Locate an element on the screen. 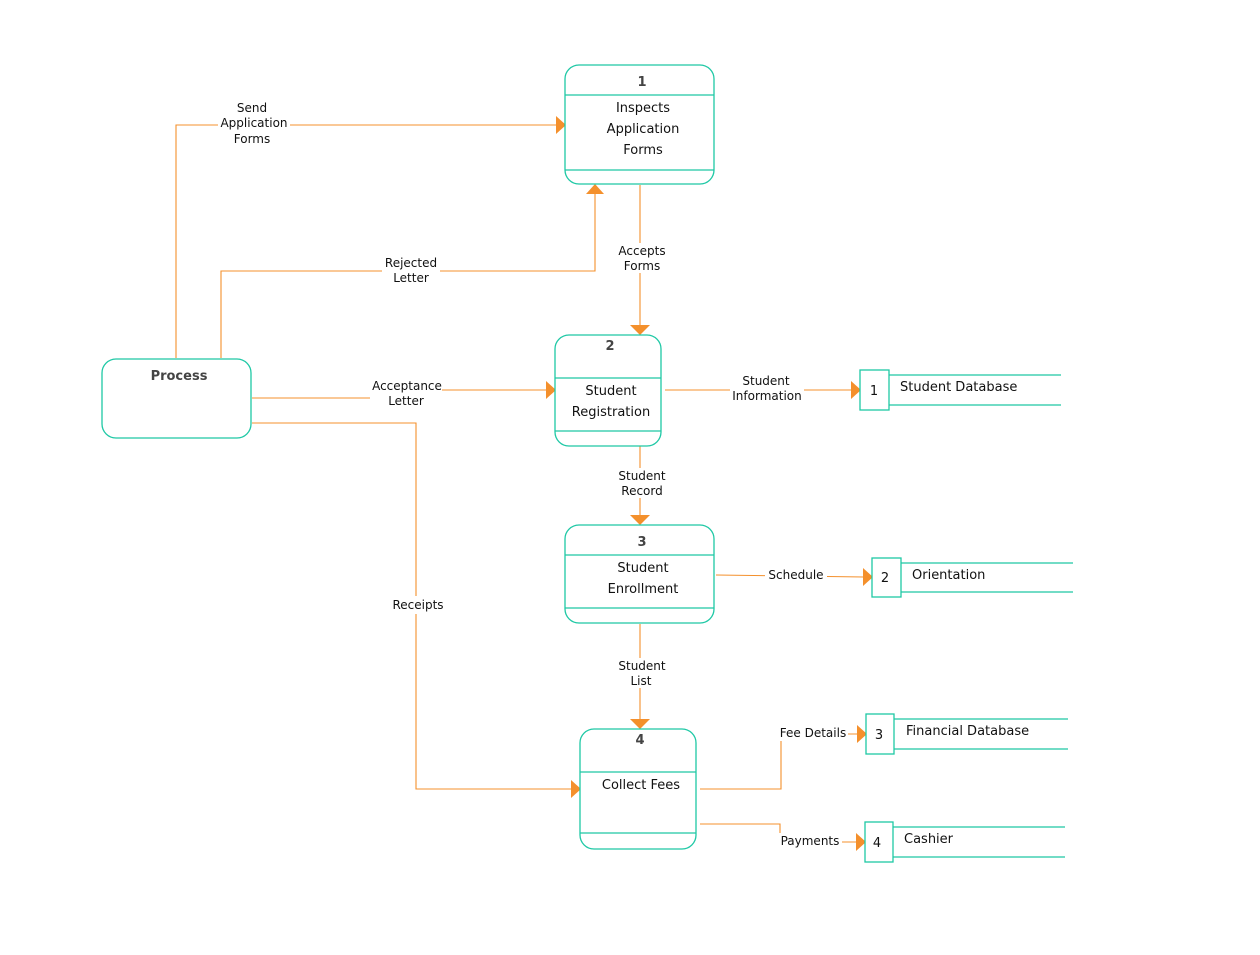 The image size is (1260, 955). store-name: Student Database is located at coordinates (958, 387).